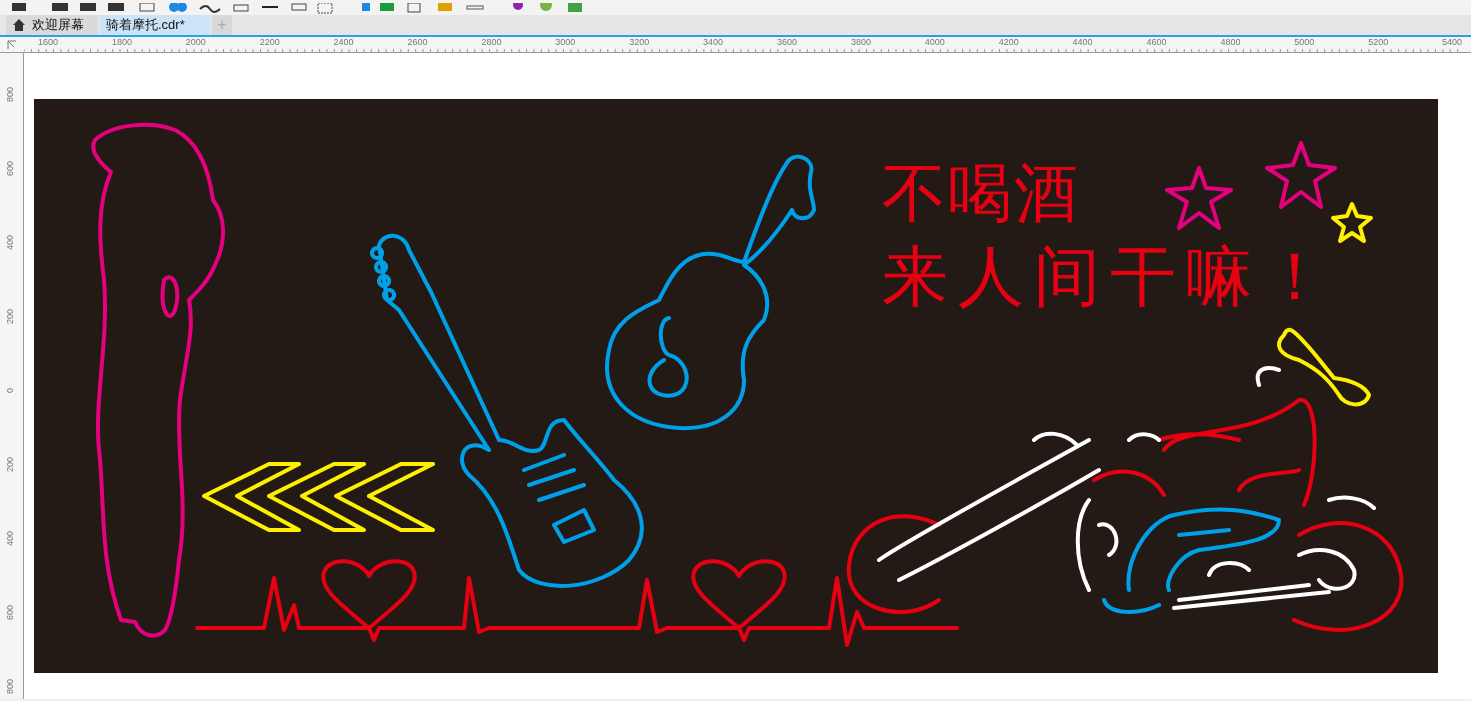 This screenshot has width=1471, height=701. Describe the element at coordinates (10, 391) in the screenshot. I see `ruler-label: 0` at that location.